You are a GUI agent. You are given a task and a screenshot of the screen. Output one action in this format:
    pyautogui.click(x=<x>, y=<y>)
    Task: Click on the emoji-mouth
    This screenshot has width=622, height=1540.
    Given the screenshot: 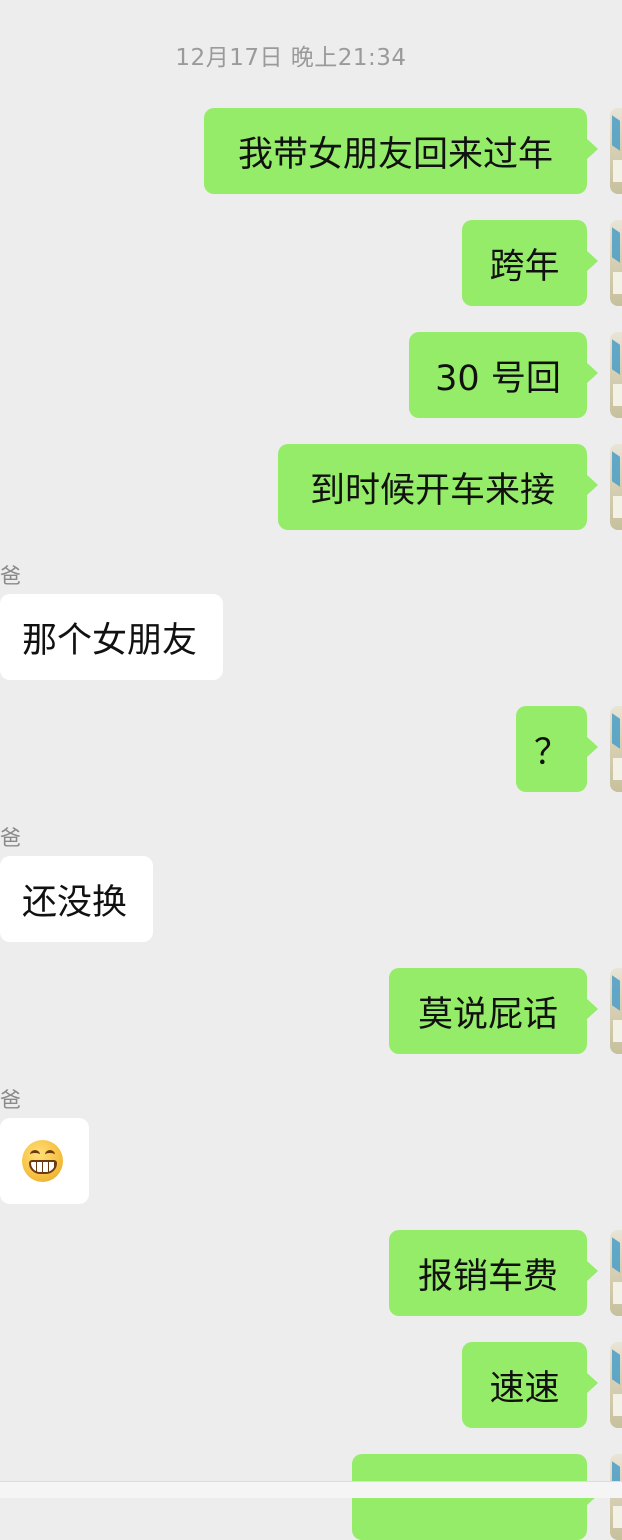 What is the action you would take?
    pyautogui.click(x=43, y=1167)
    